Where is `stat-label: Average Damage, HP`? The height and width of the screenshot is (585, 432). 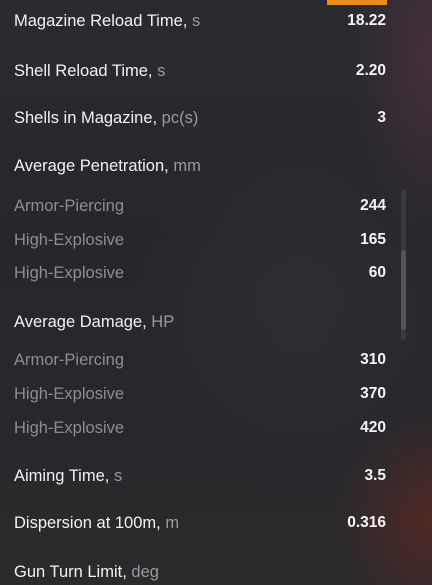
stat-label: Average Damage, HP is located at coordinates (94, 321).